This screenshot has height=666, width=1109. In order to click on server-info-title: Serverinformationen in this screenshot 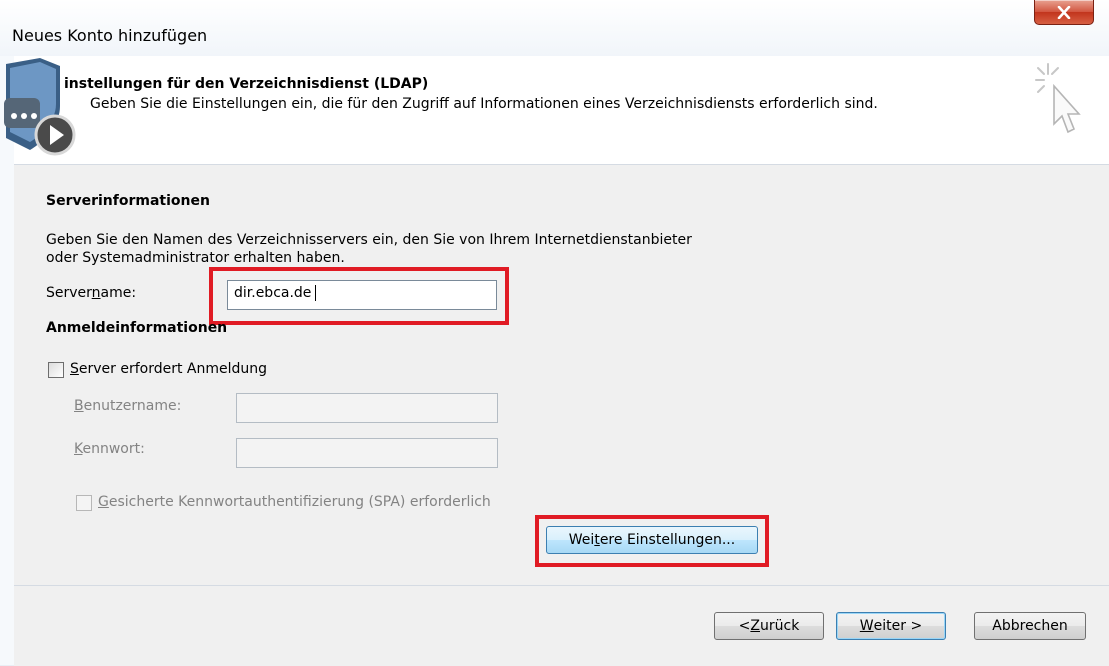, I will do `click(128, 201)`.